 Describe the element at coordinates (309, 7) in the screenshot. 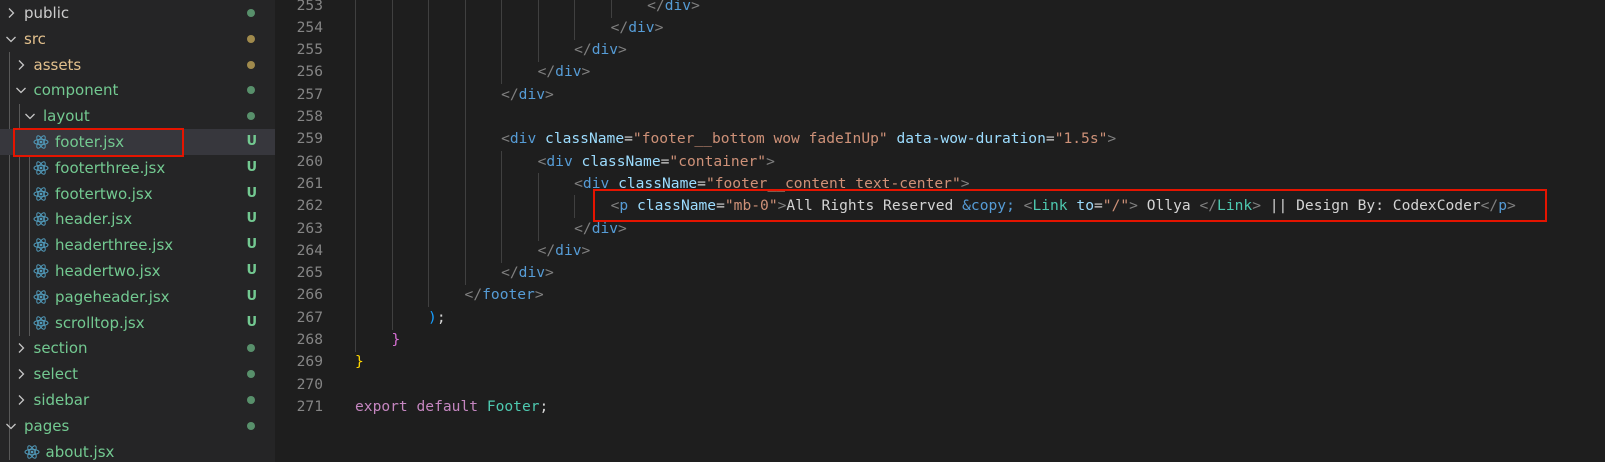

I see `line-number: 253` at that location.